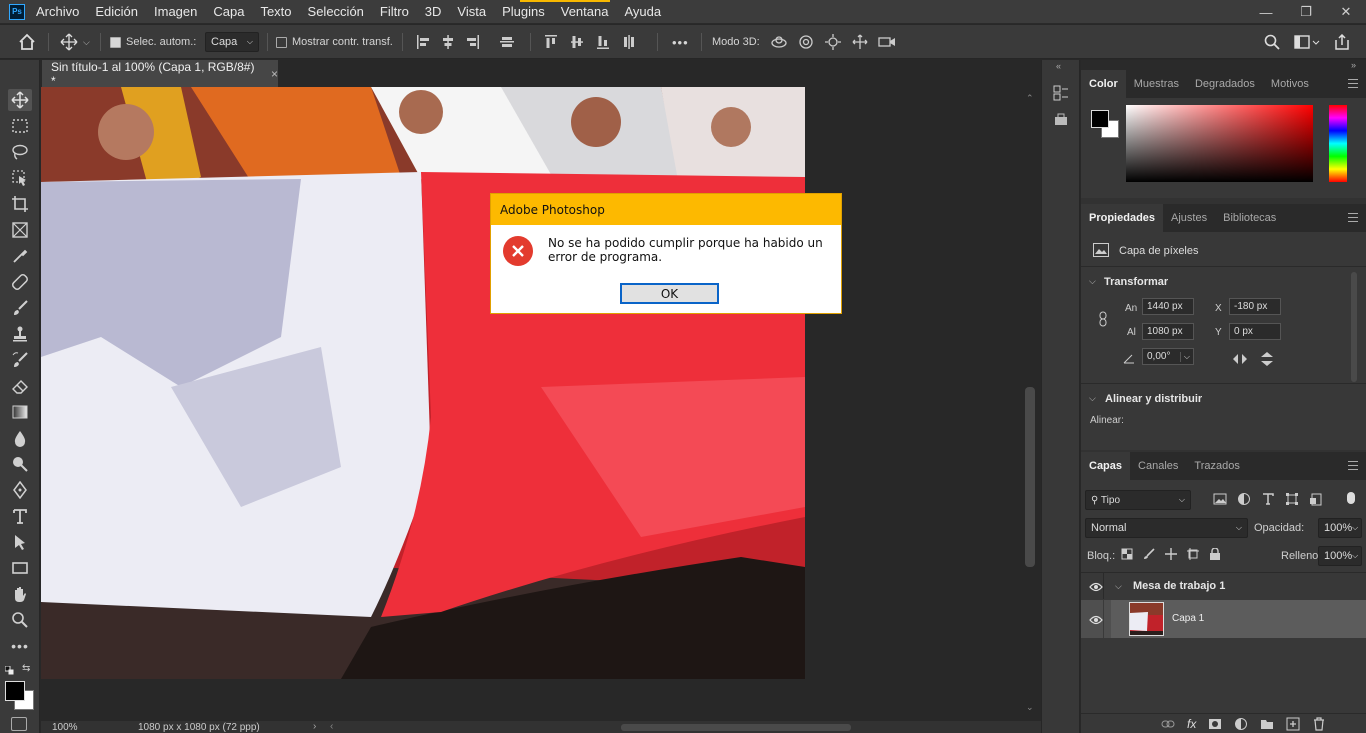 The width and height of the screenshot is (1366, 733). What do you see at coordinates (448, 42) in the screenshot?
I see `align-center-h-icon` at bounding box center [448, 42].